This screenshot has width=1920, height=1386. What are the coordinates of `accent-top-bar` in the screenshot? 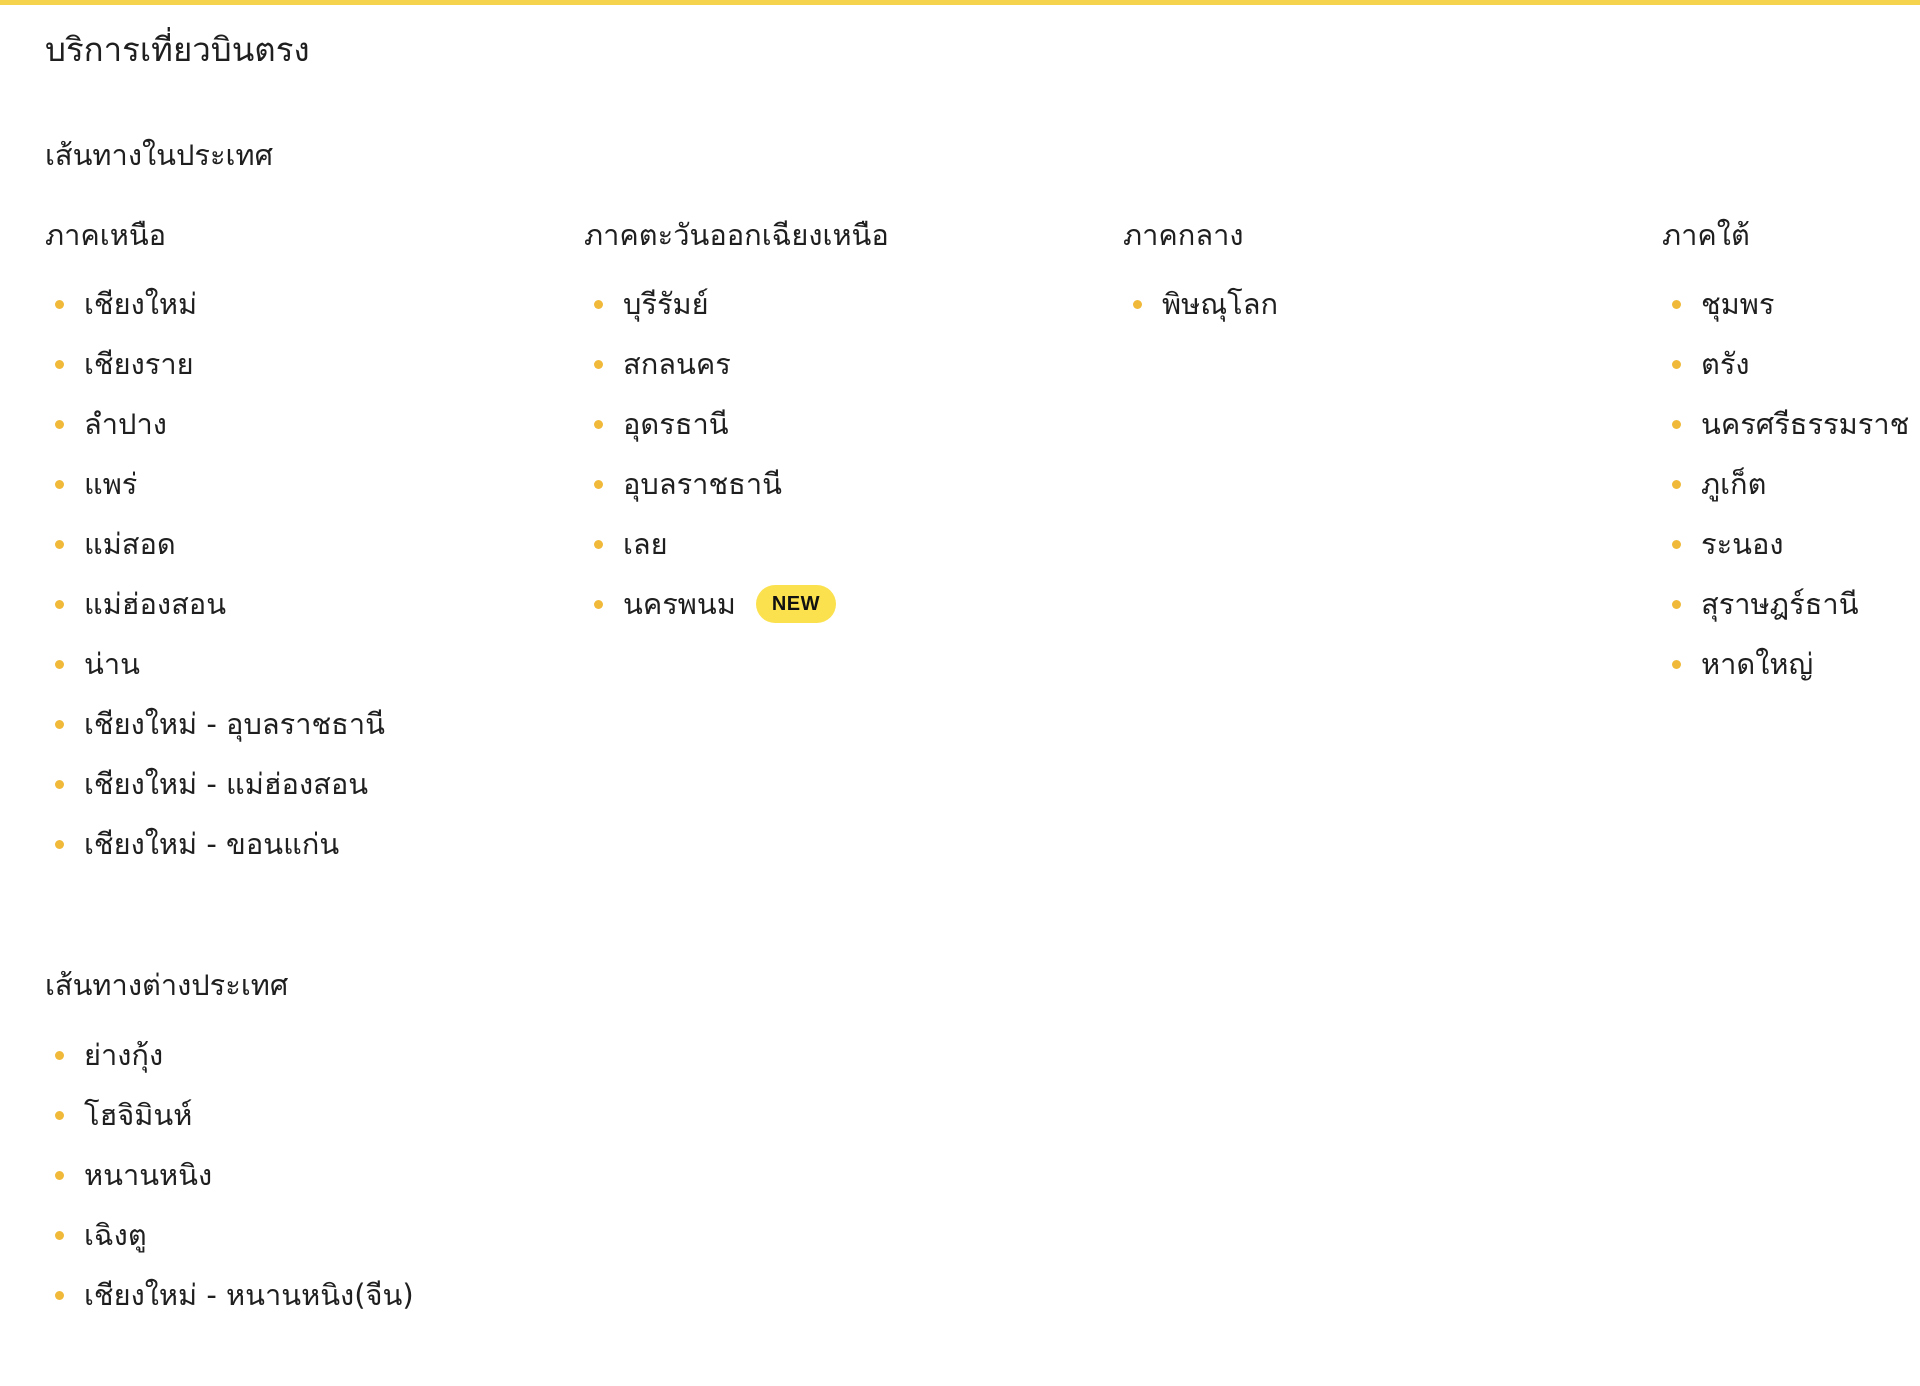 It's located at (960, 2).